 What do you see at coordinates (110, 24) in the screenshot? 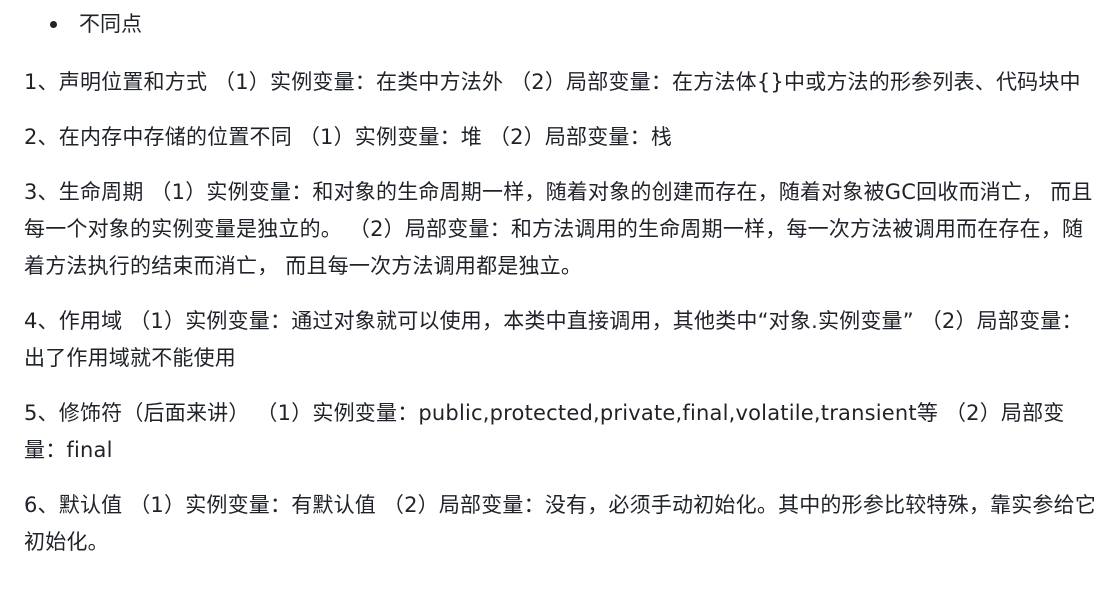
I see `heading-text: 不同点` at bounding box center [110, 24].